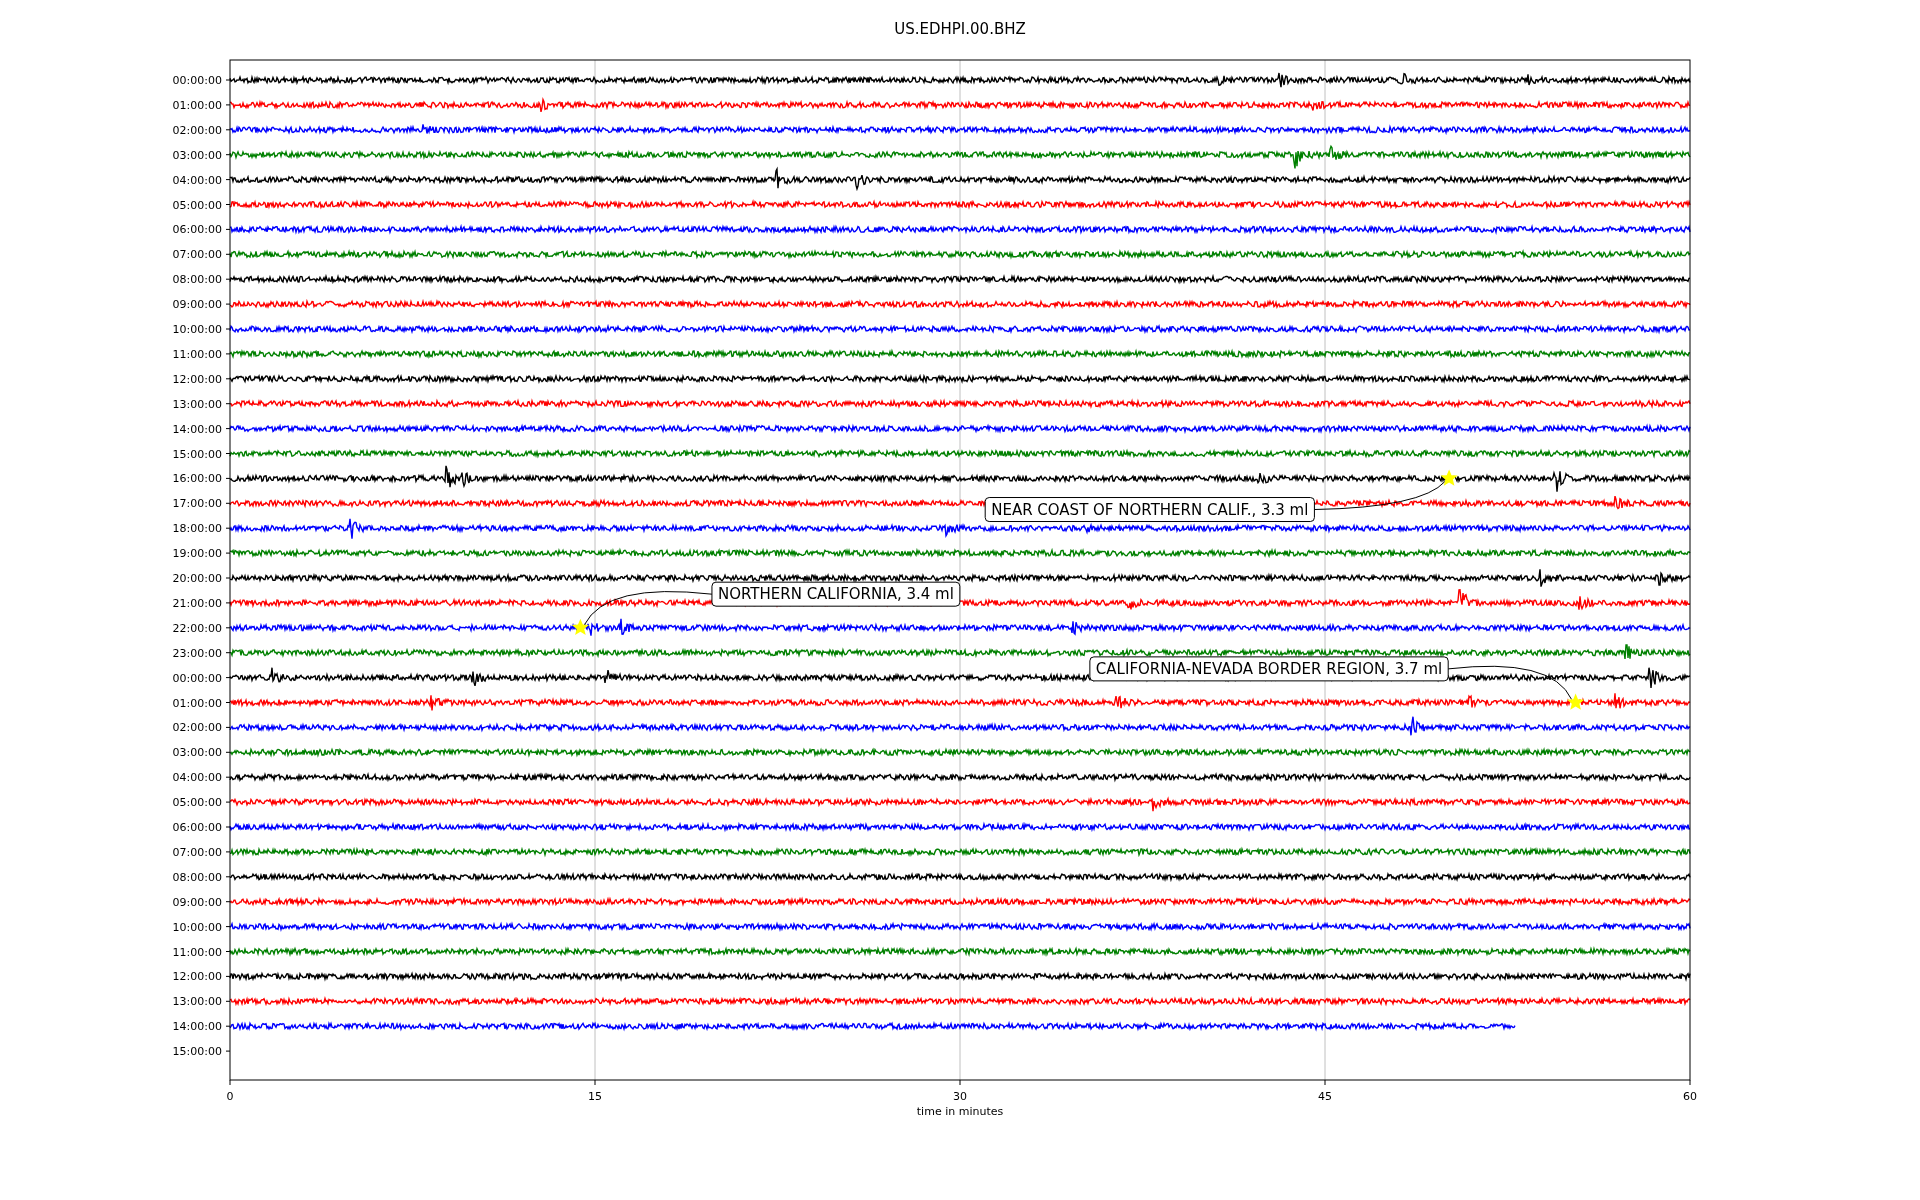  I want to click on annotation-label: CALIFORNIA-NEVADA BORDER REGION, 3.7 ml, so click(1269, 669).